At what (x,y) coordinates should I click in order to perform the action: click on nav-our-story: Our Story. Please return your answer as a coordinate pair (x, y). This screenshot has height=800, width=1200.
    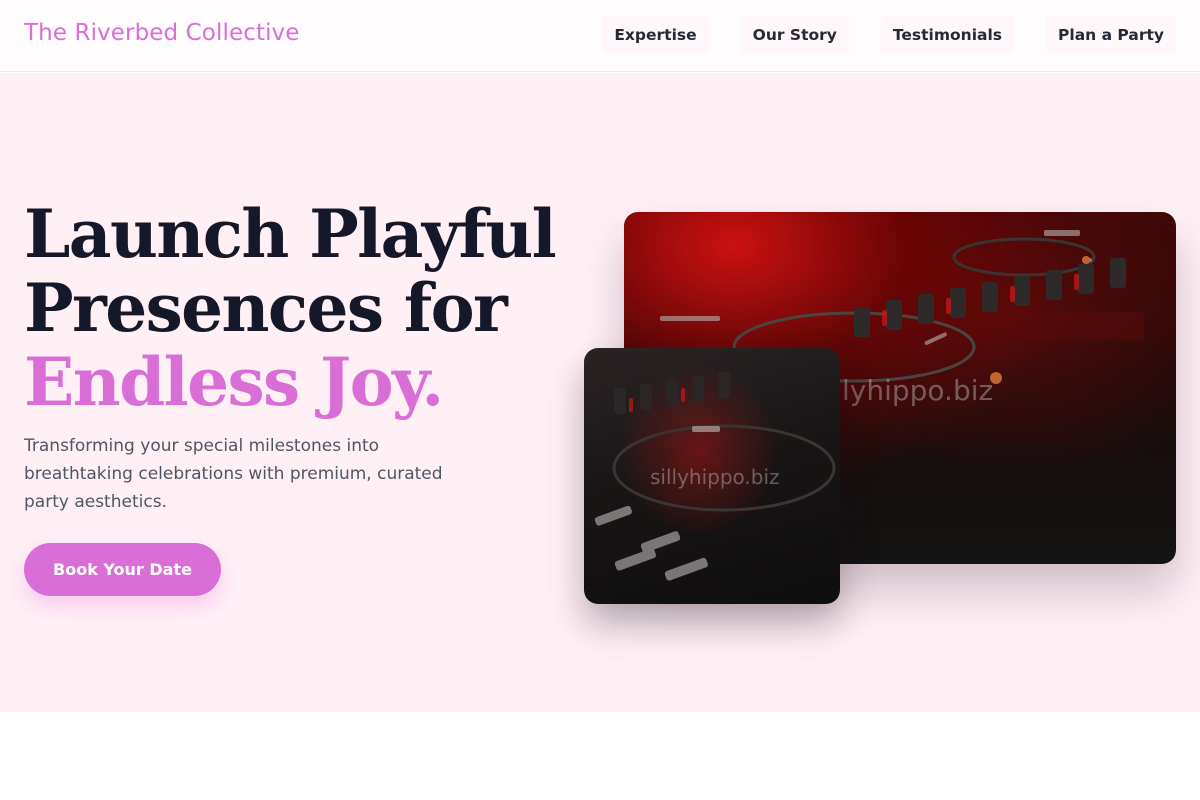
    Looking at the image, I should click on (794, 35).